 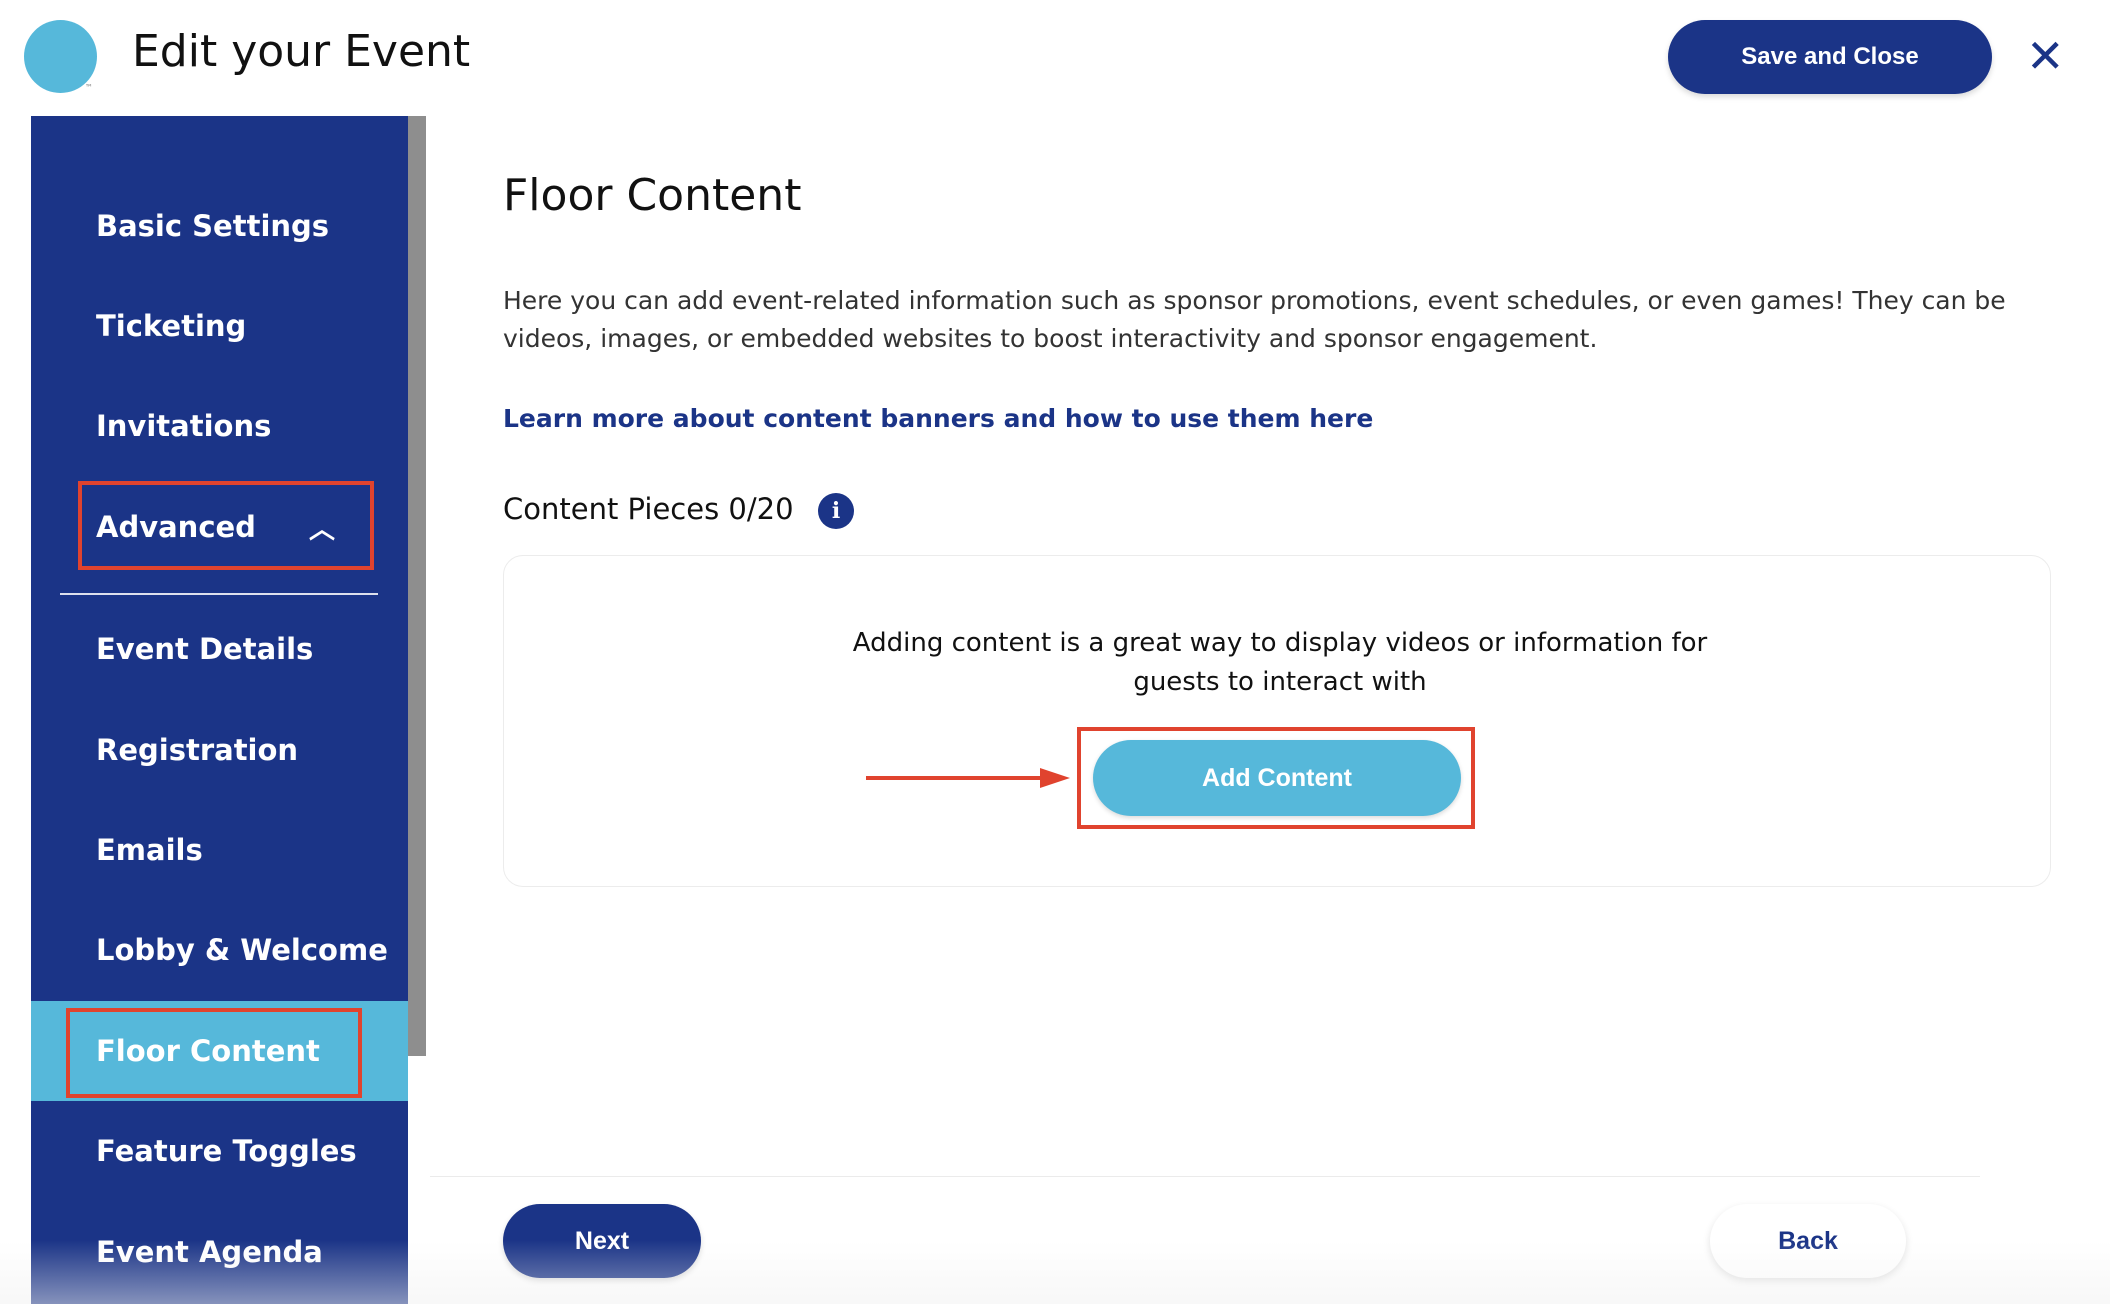 What do you see at coordinates (205, 649) in the screenshot?
I see `sidebar-item-label: Event Details` at bounding box center [205, 649].